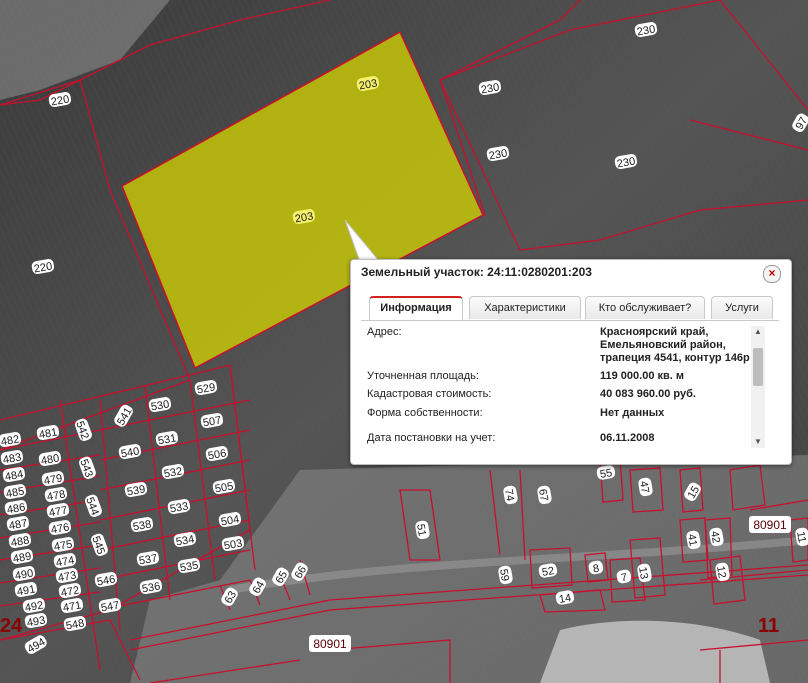 Image resolution: width=808 pixels, height=683 pixels. Describe the element at coordinates (431, 438) in the screenshot. I see `info-label: Дата постановки на учет:` at that location.